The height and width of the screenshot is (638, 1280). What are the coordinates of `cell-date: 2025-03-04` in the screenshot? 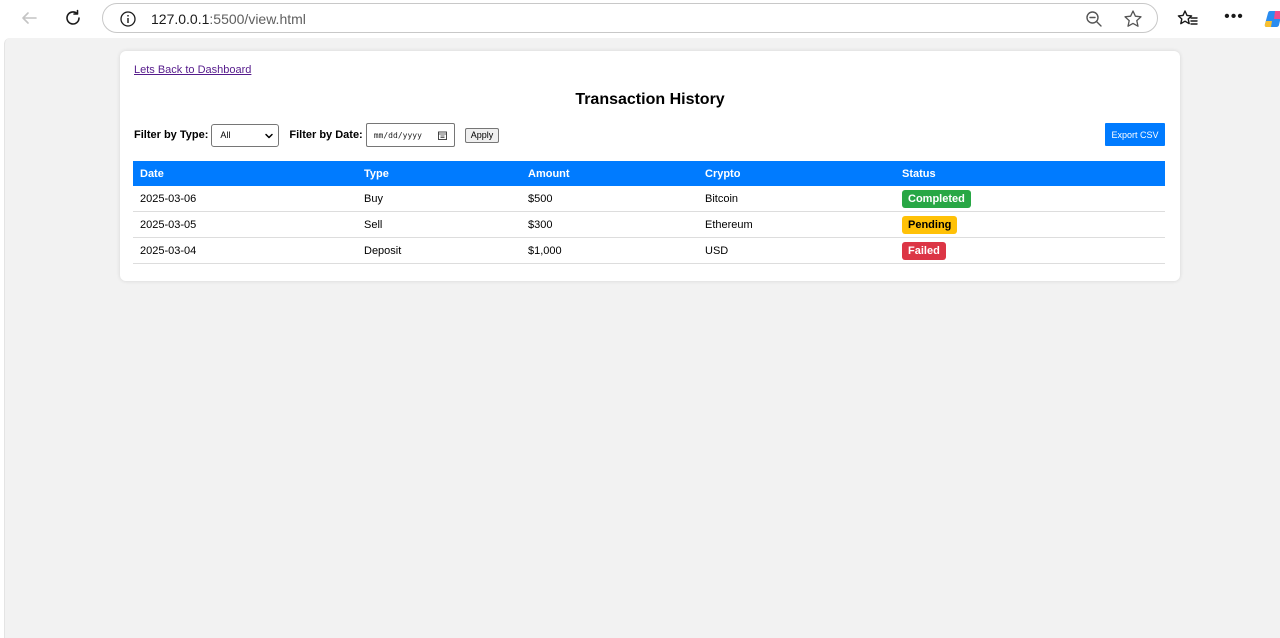 It's located at (245, 250).